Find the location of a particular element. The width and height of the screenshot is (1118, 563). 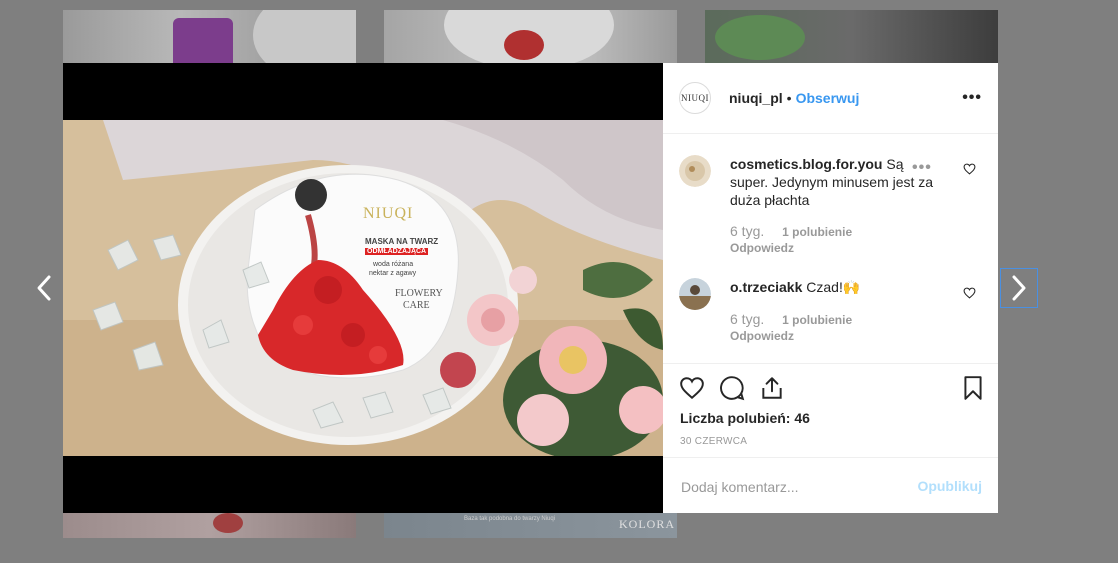

comment-more-button: ••• is located at coordinates (922, 168).